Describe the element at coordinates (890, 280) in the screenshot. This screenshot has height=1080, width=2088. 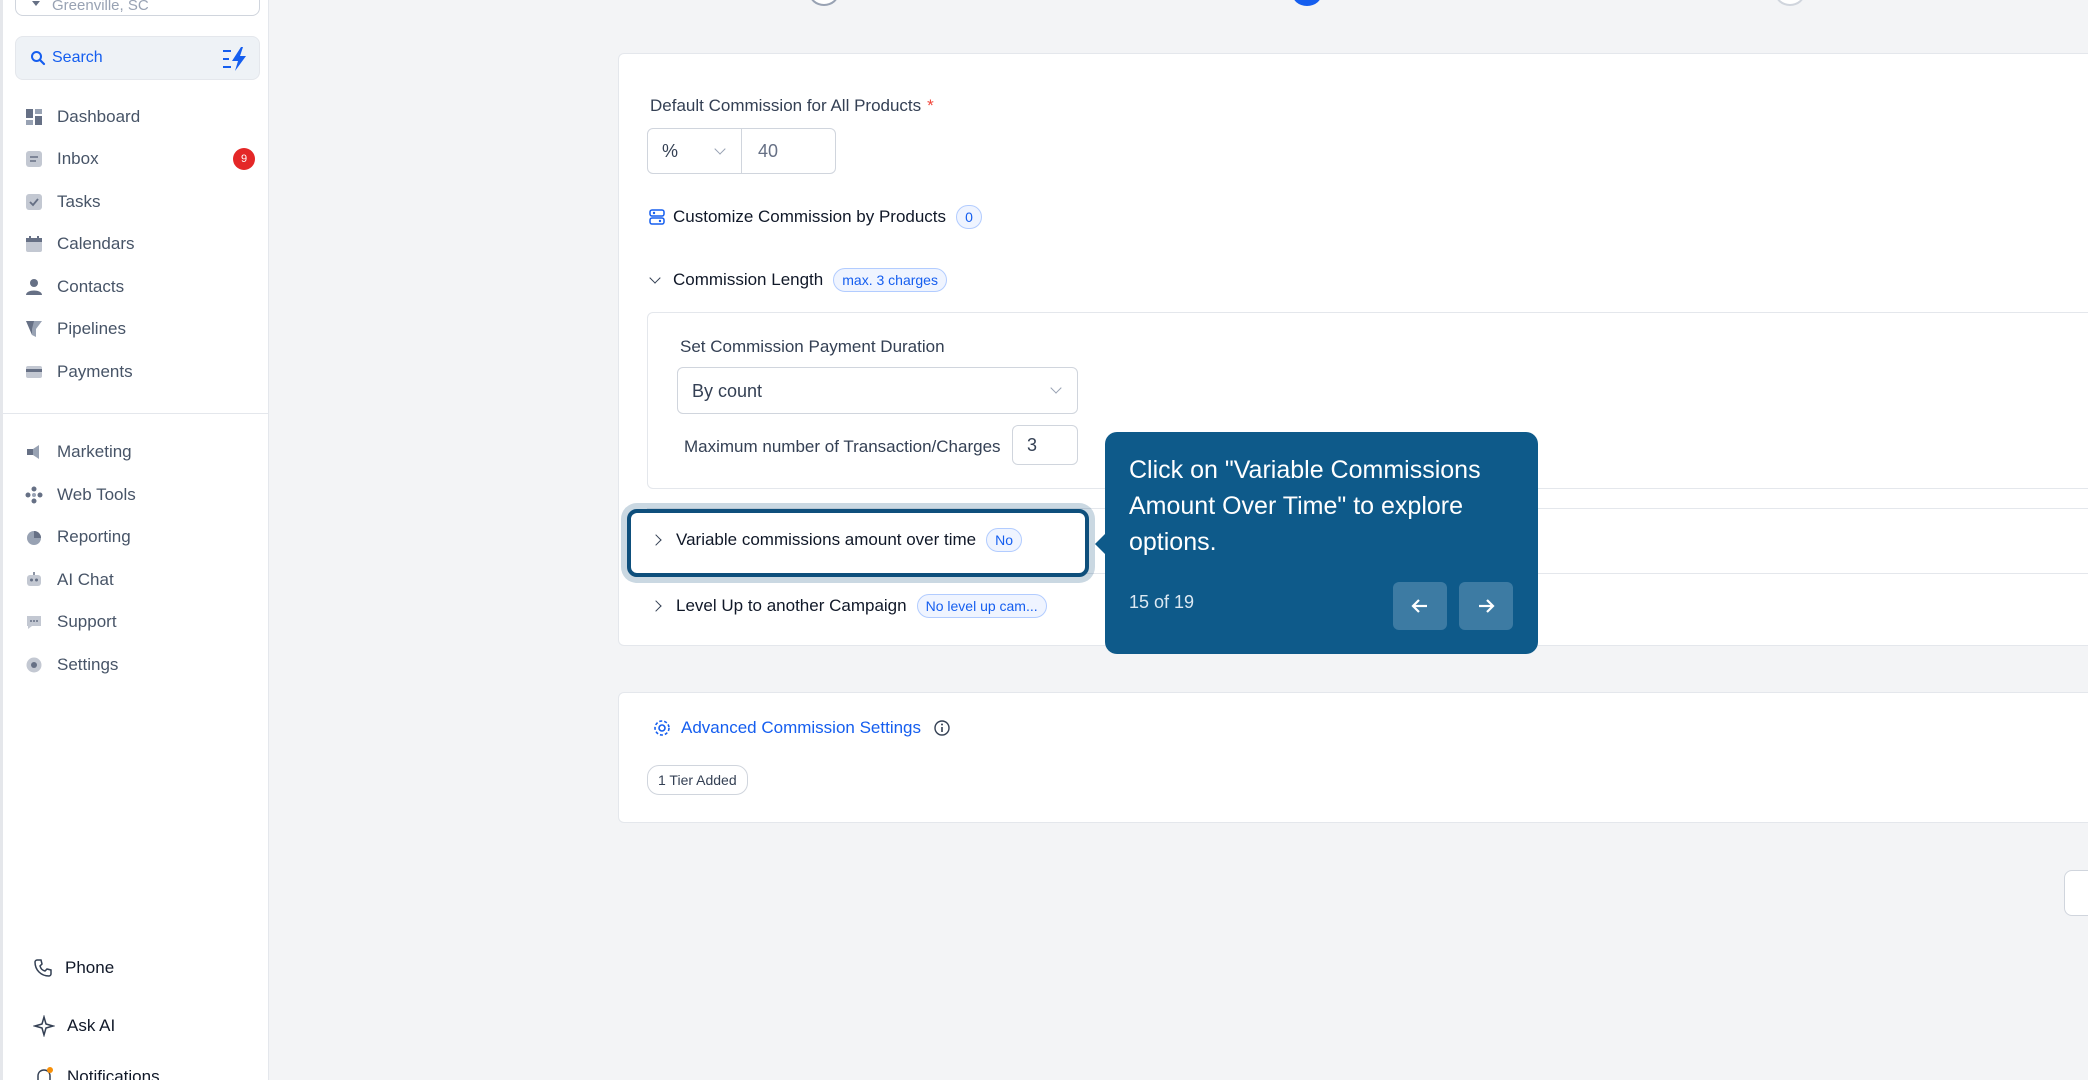
I see `length-pill: max. 3 charges` at that location.